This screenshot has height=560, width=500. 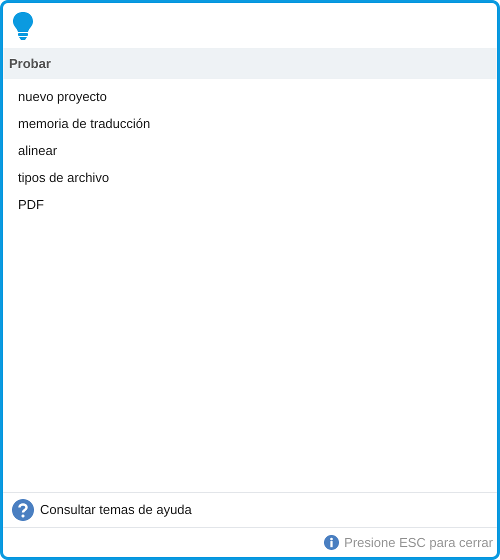 What do you see at coordinates (23, 510) in the screenshot?
I see `help-icon` at bounding box center [23, 510].